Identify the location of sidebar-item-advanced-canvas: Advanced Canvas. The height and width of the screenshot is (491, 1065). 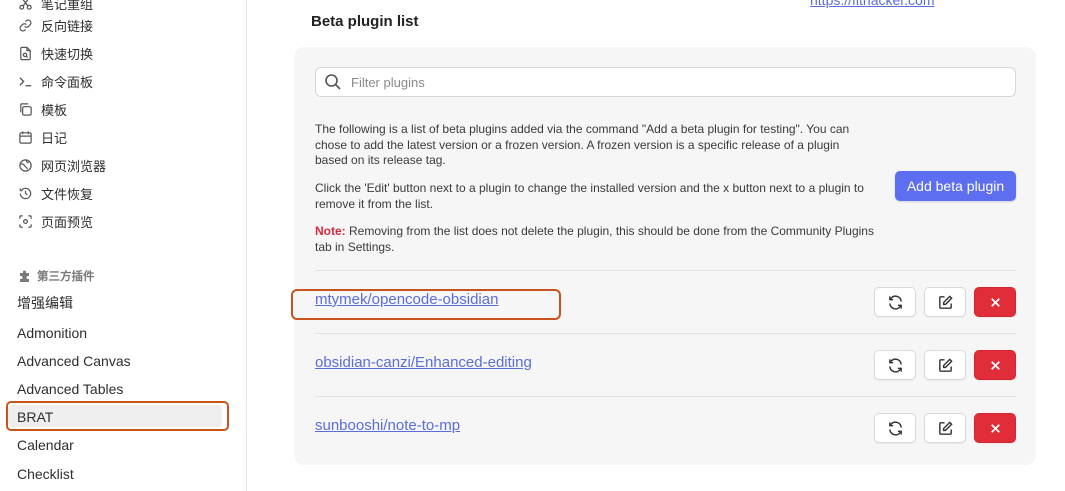
(74, 361).